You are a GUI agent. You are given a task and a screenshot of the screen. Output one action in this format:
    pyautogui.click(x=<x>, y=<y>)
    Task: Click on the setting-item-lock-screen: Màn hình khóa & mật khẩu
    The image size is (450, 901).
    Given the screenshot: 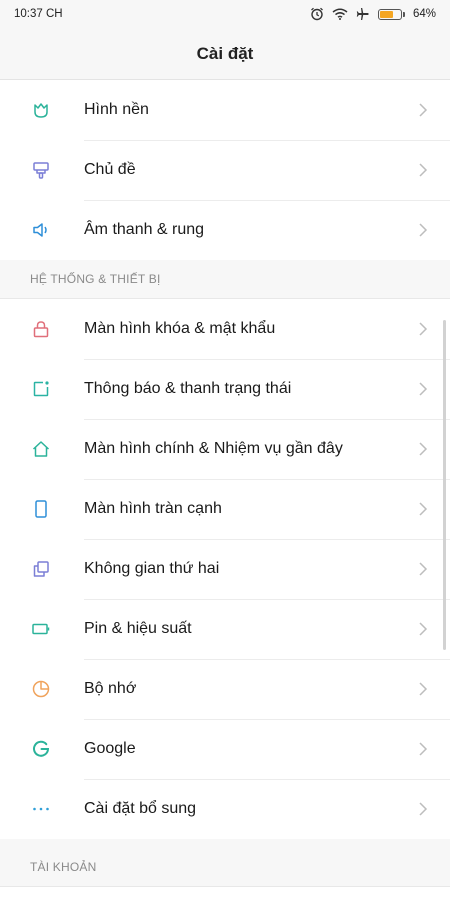 What is the action you would take?
    pyautogui.click(x=225, y=329)
    